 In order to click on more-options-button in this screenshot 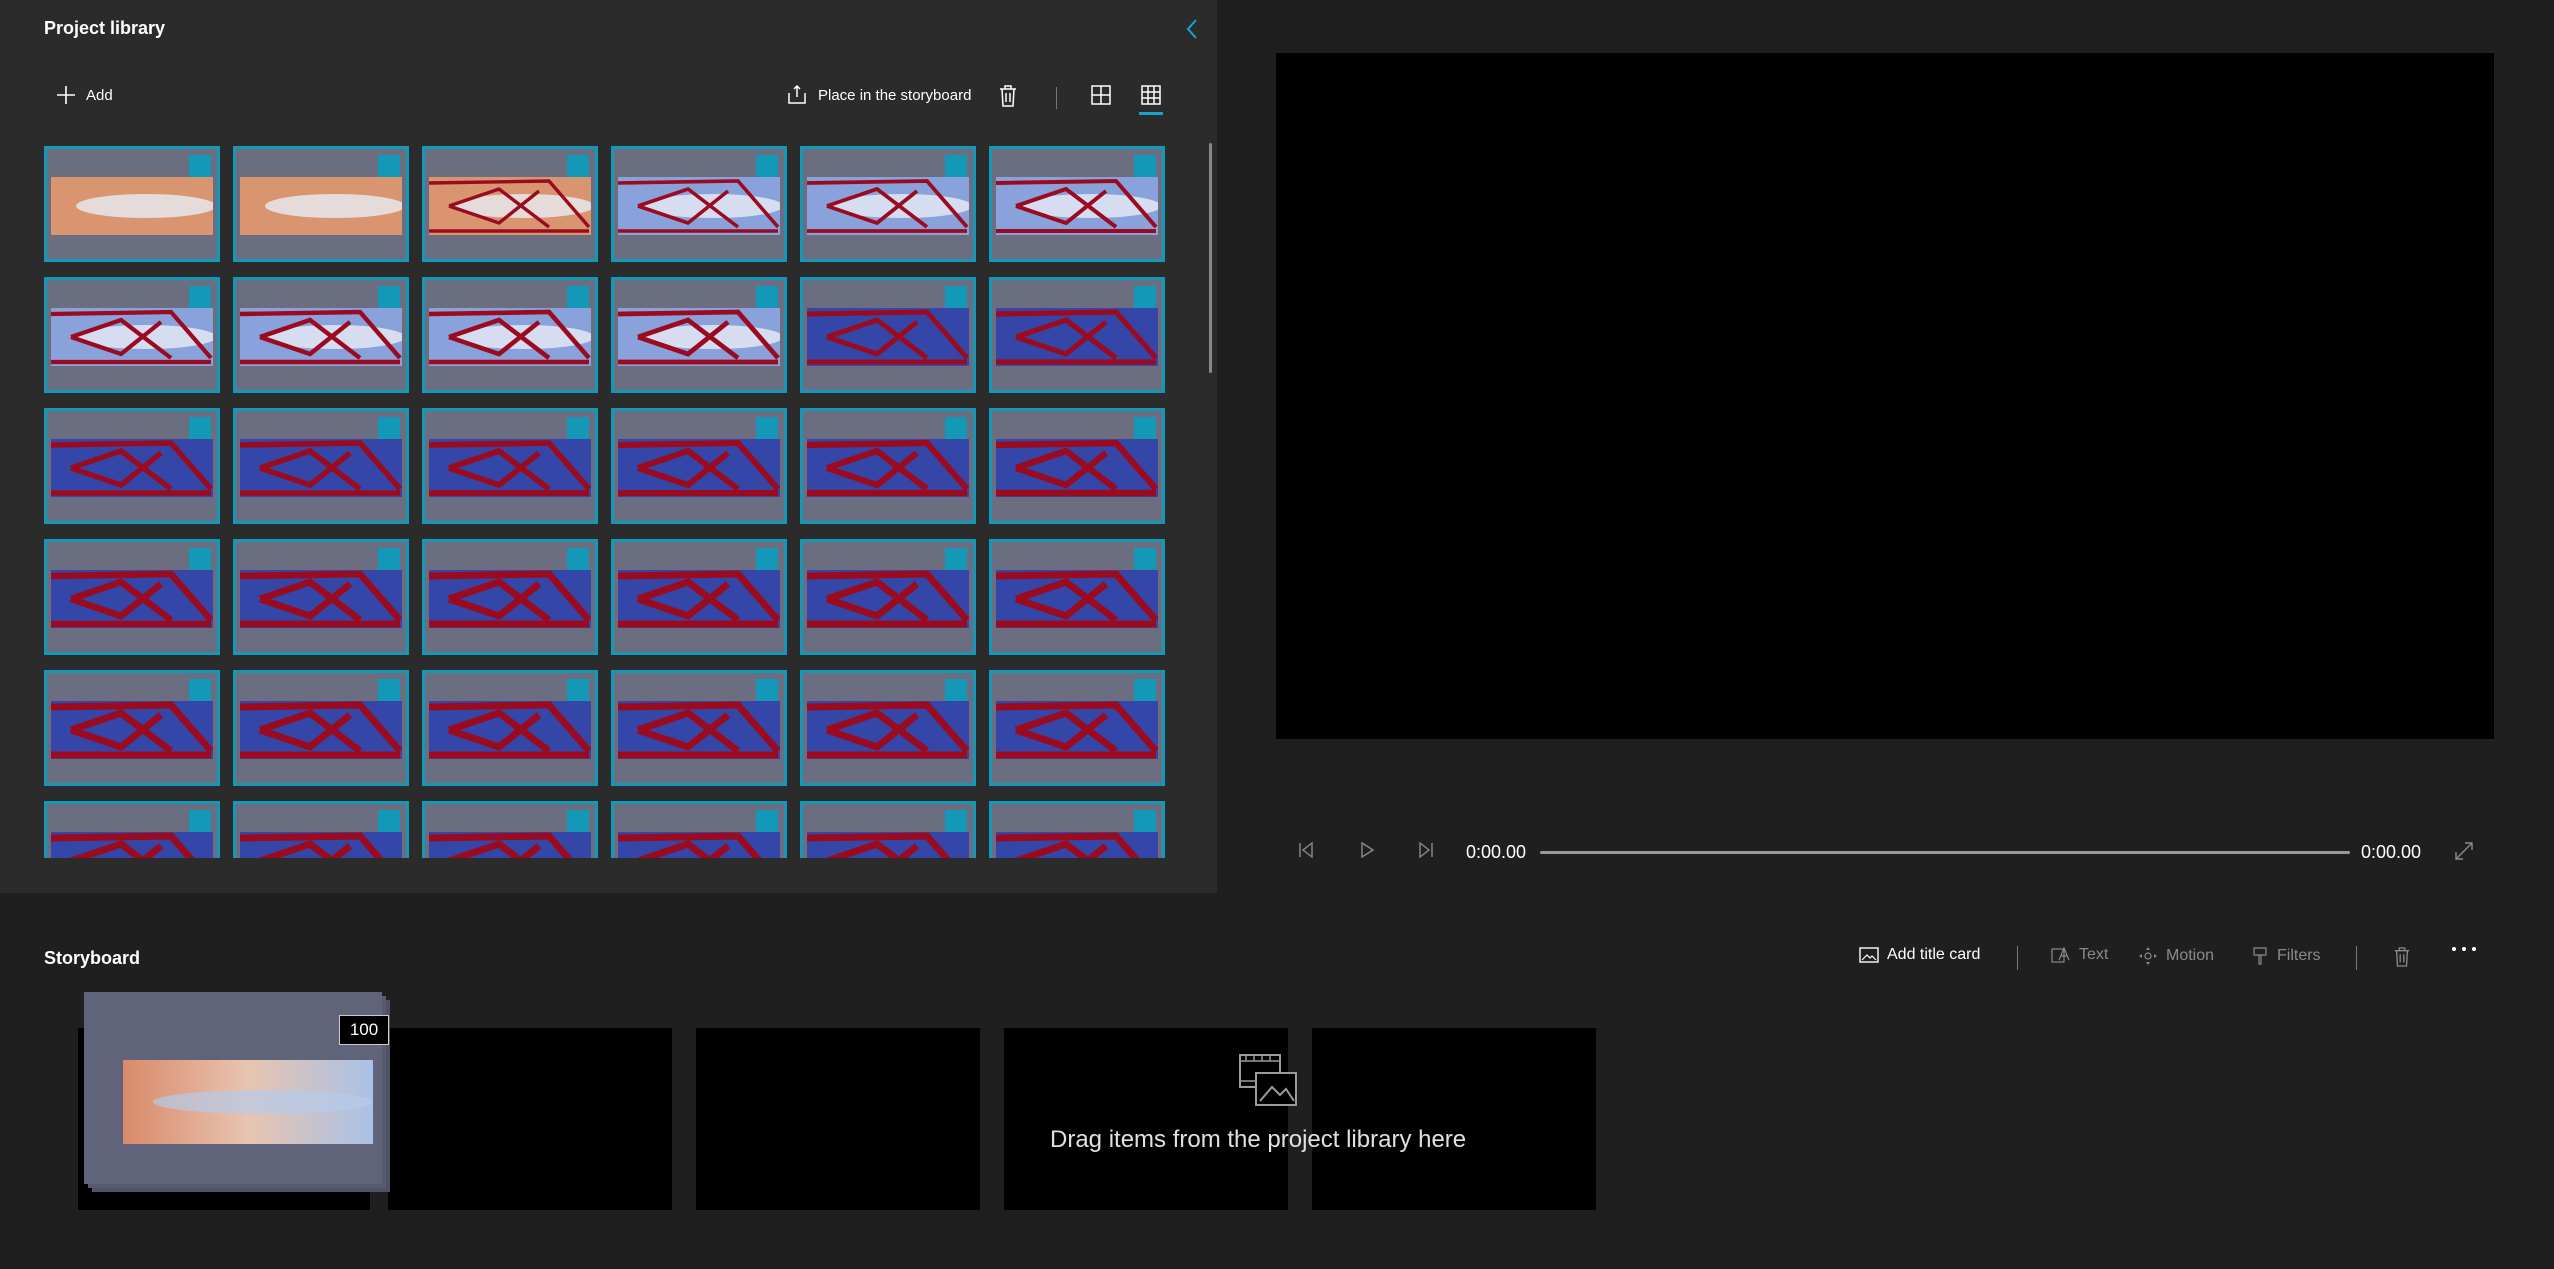, I will do `click(2464, 949)`.